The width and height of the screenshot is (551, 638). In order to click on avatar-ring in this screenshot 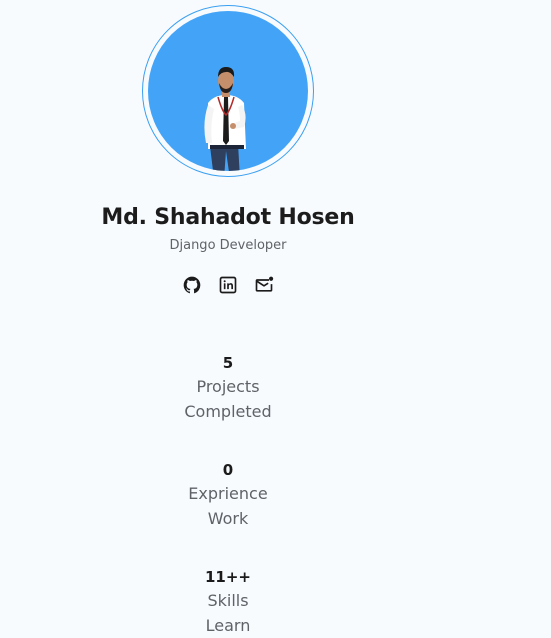, I will do `click(228, 91)`.